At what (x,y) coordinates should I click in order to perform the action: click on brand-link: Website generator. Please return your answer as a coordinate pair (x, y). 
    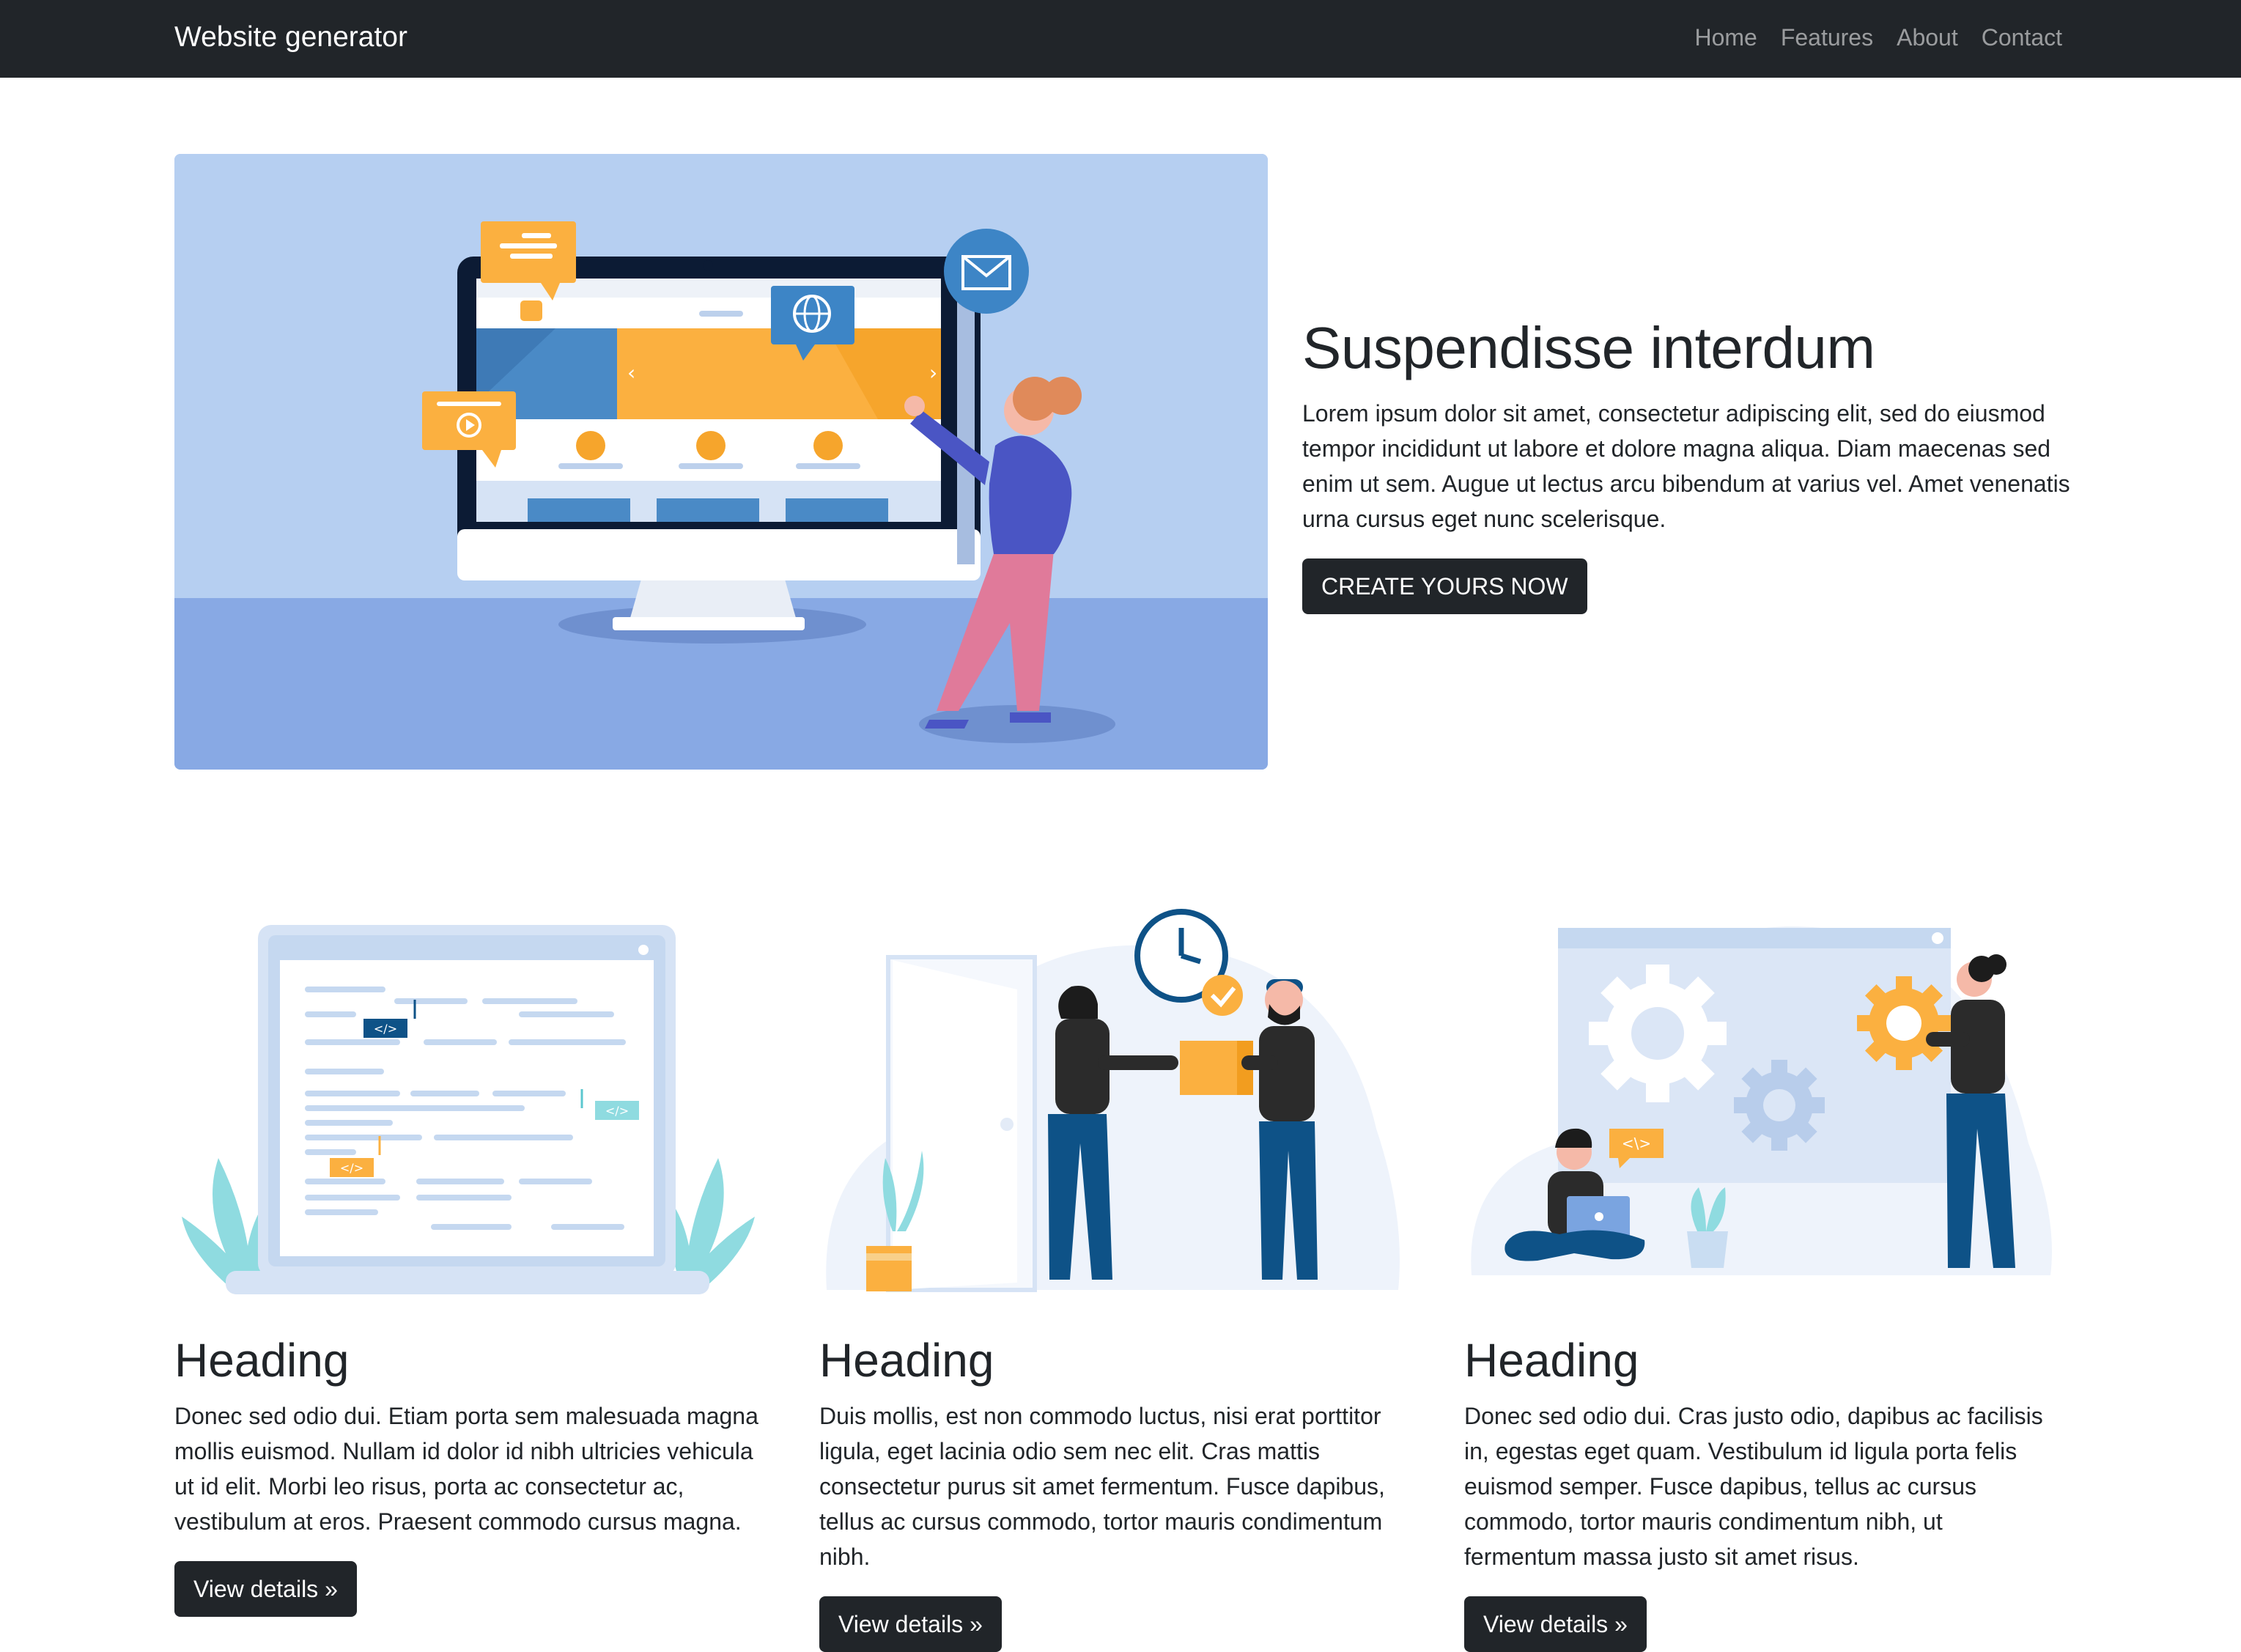
    Looking at the image, I should click on (290, 37).